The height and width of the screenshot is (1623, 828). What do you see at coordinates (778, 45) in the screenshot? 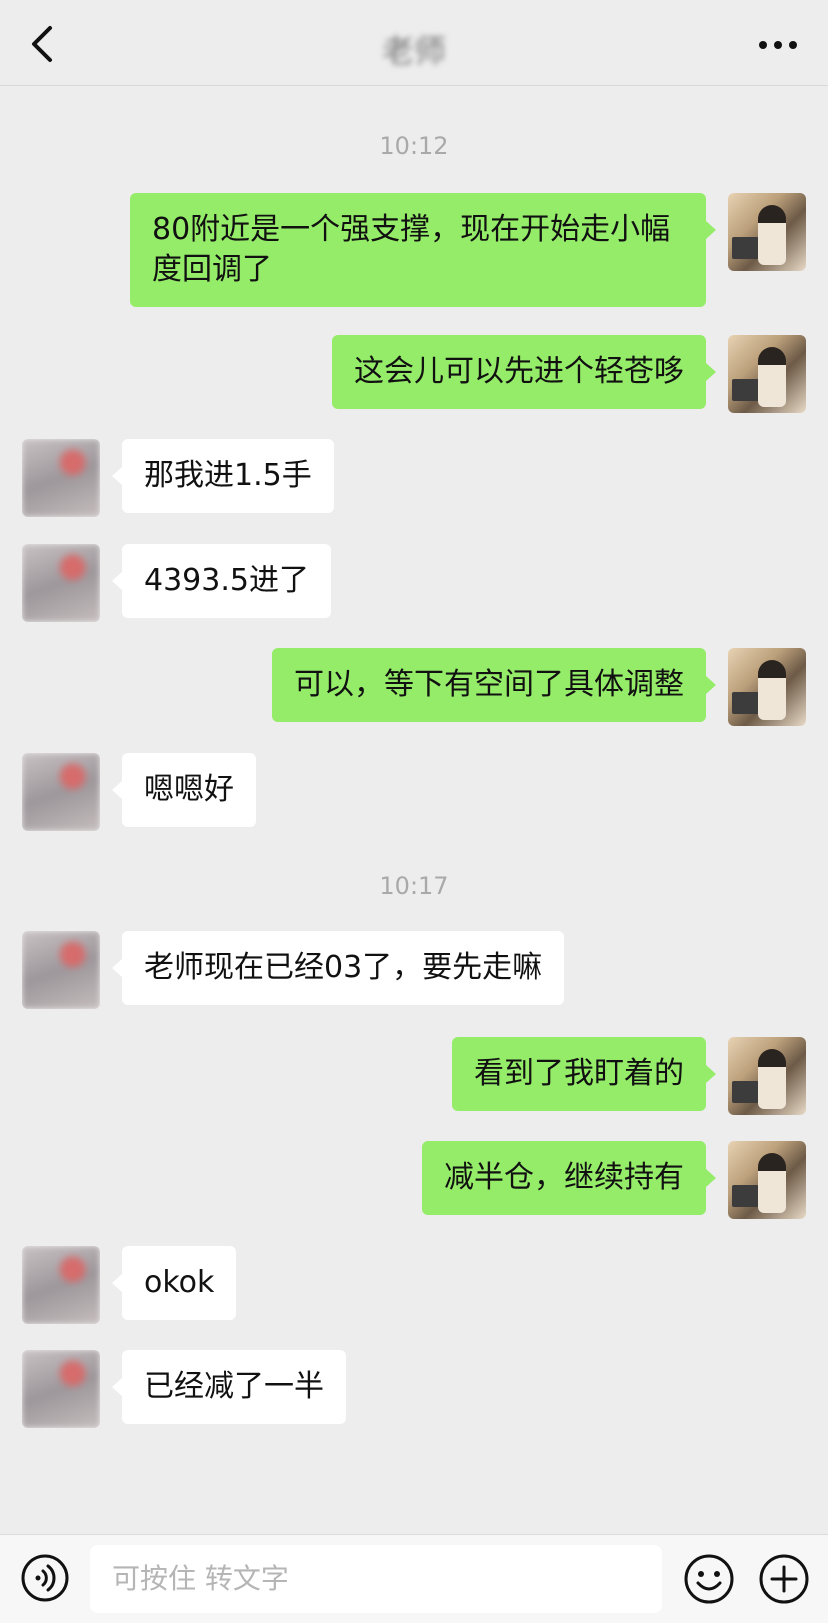
I see `more-dots-icon` at bounding box center [778, 45].